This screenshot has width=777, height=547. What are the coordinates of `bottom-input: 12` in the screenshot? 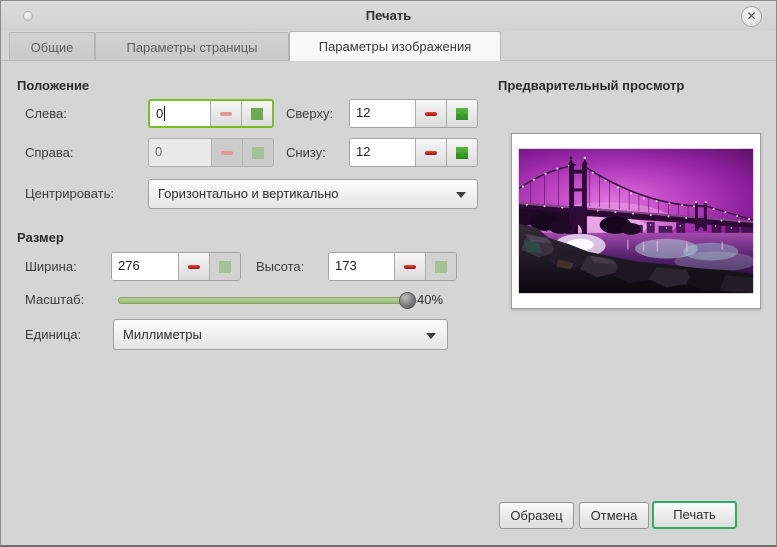 It's located at (382, 152).